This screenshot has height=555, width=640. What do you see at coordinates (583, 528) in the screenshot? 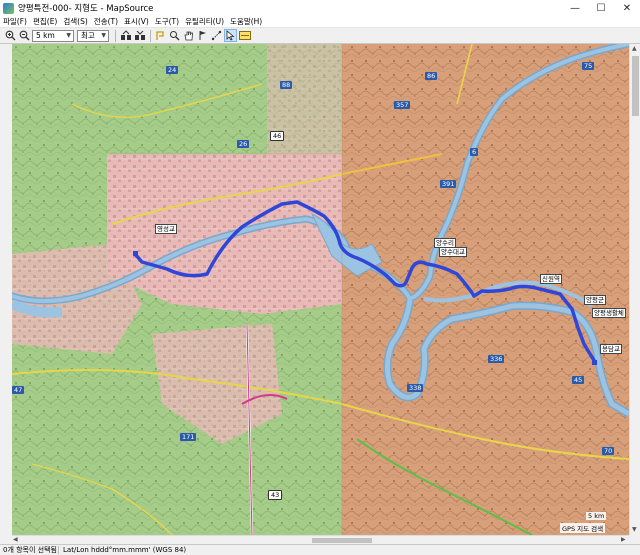
I see `map-attribution: GPS 지도 검색` at bounding box center [583, 528].